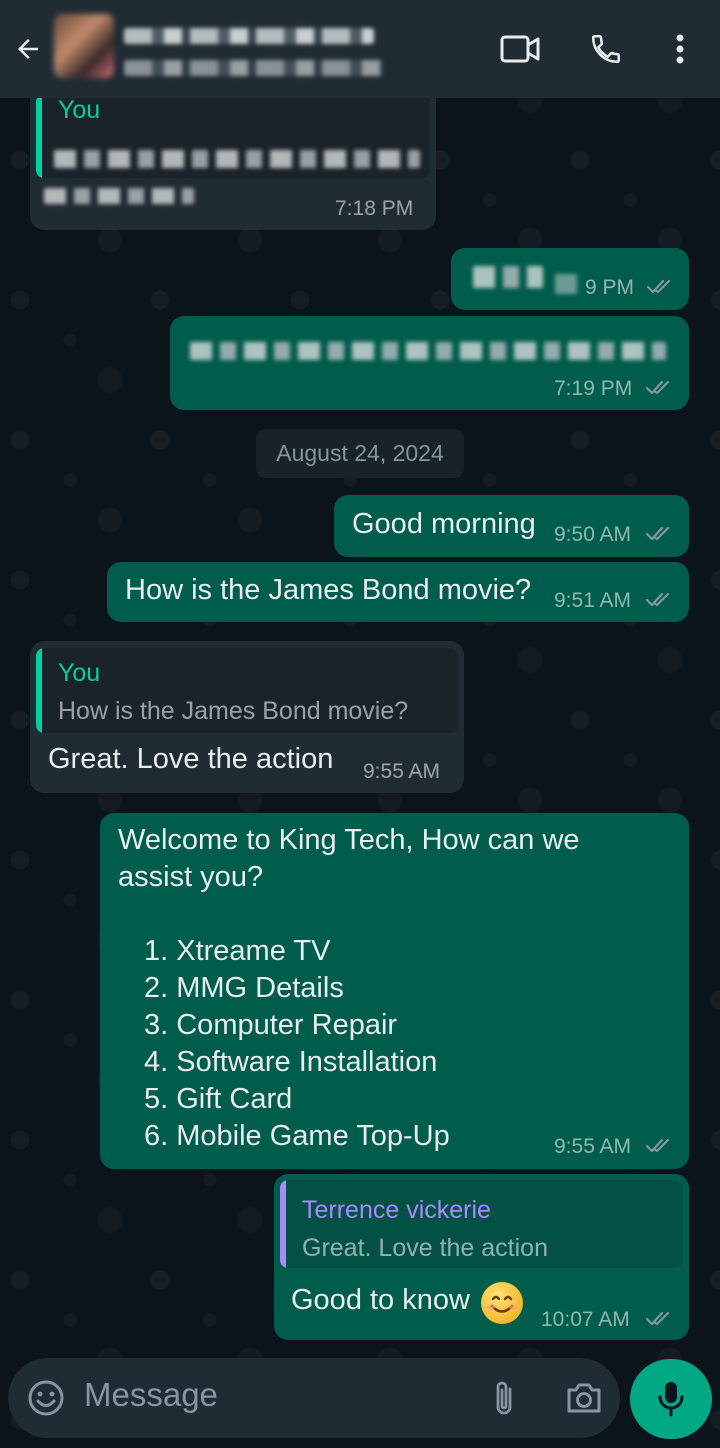 The image size is (720, 1448). I want to click on quote-text: Great. Love the action, so click(425, 1248).